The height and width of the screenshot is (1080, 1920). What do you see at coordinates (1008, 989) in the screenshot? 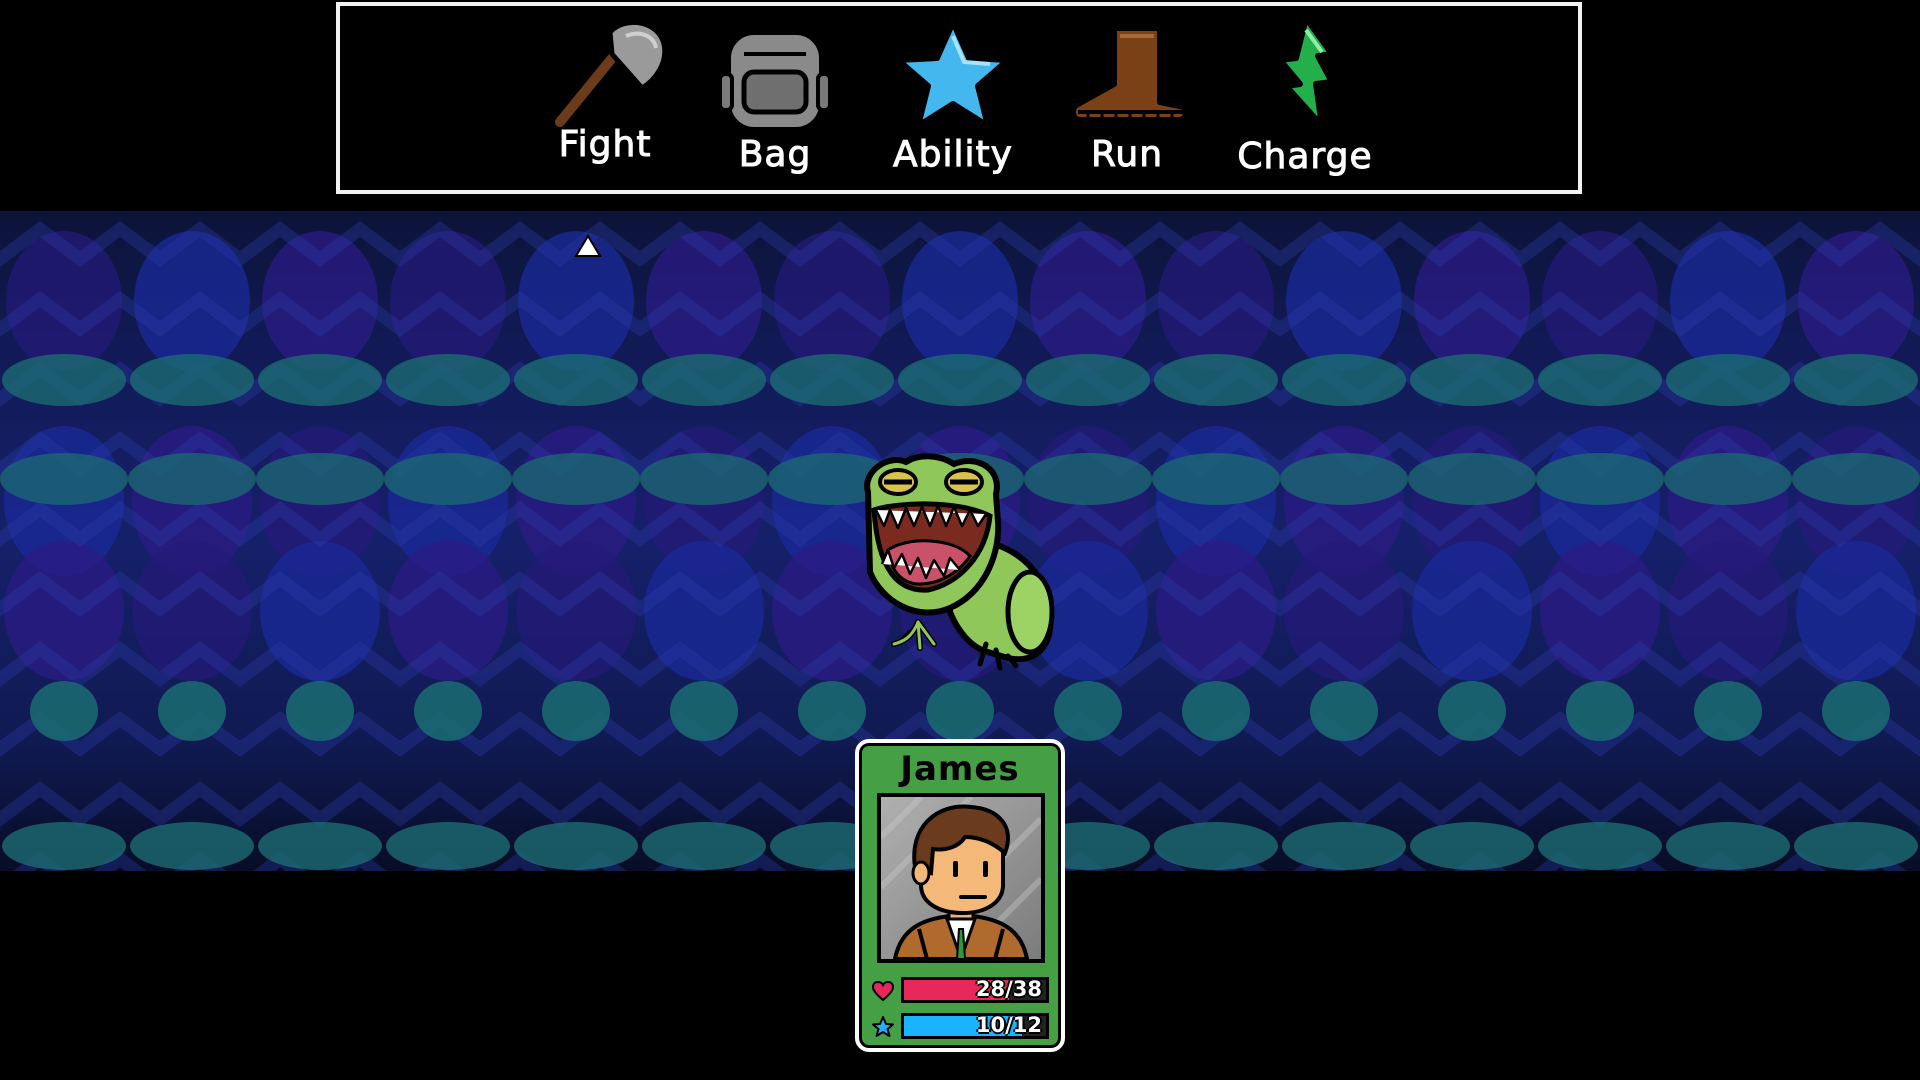
I see `hp-value: 28/38` at bounding box center [1008, 989].